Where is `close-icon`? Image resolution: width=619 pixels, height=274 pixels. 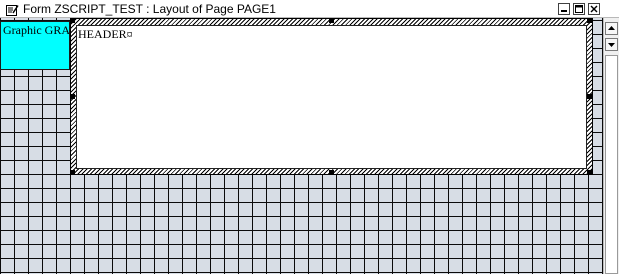 close-icon is located at coordinates (594, 9).